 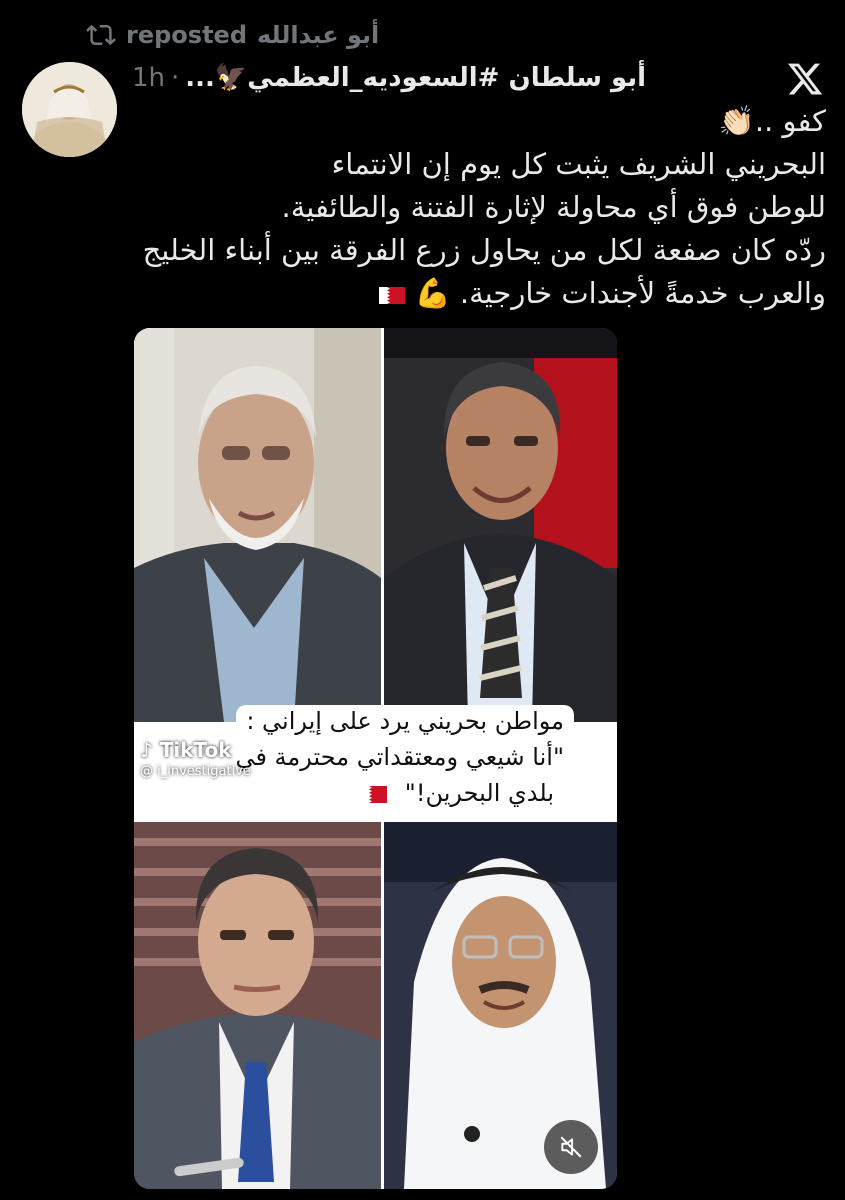 I want to click on mute-button, so click(x=571, y=1147).